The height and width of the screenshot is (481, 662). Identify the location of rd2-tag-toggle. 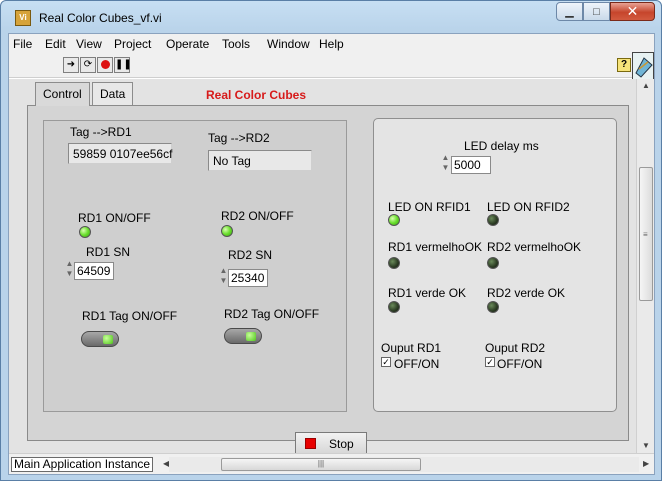
(243, 336).